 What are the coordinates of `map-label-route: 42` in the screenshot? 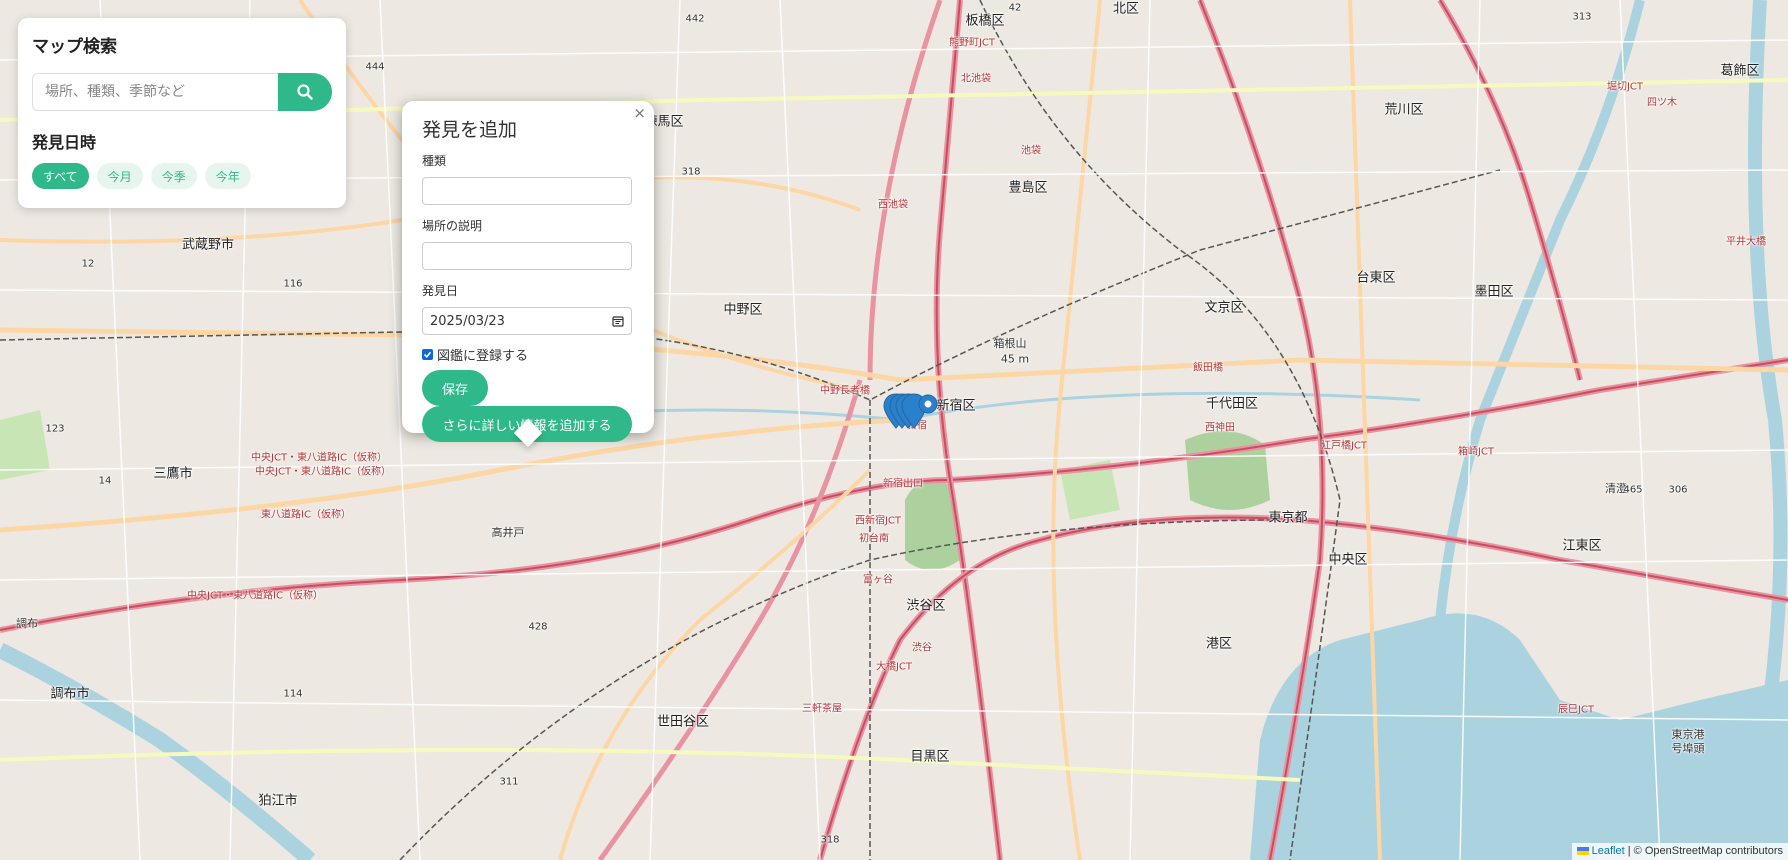 It's located at (1015, 8).